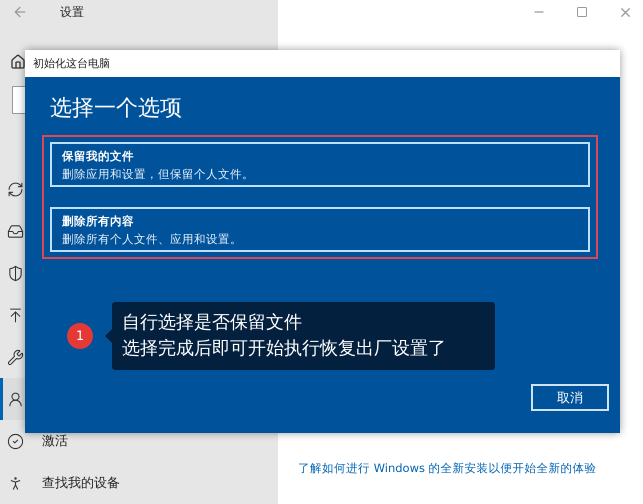 Image resolution: width=643 pixels, height=504 pixels. I want to click on dialog-heading: 选择一个选项, so click(116, 109).